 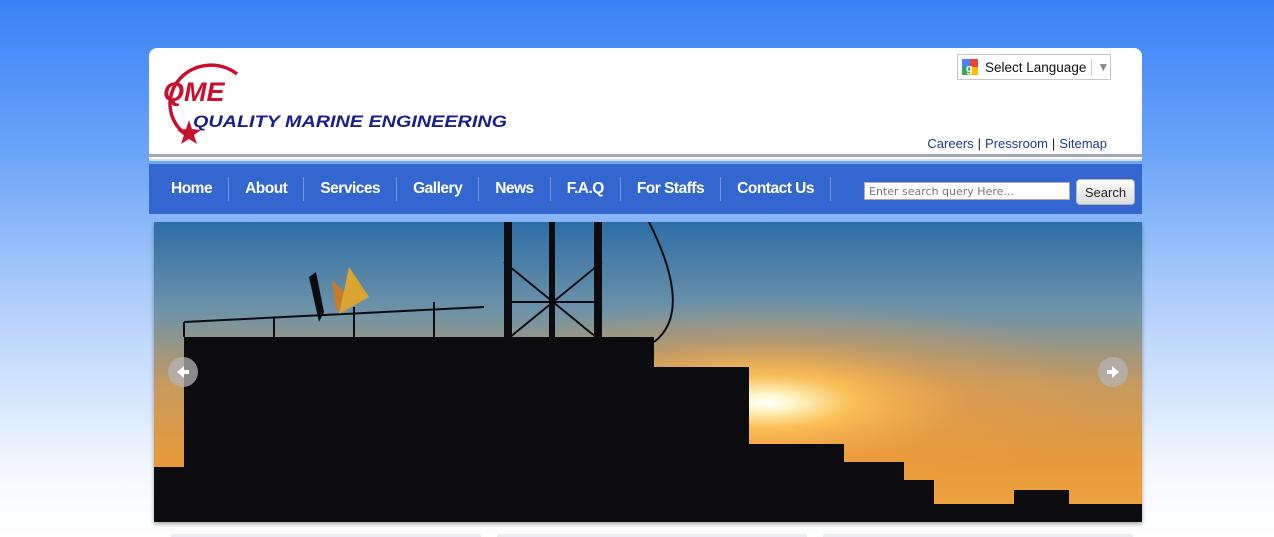 I want to click on careers-link: Careers, so click(x=950, y=143).